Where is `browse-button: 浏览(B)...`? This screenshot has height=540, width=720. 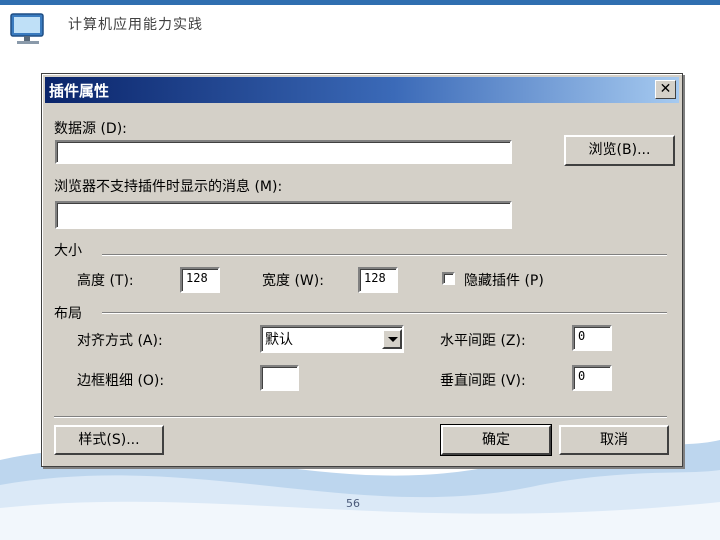
browse-button: 浏览(B)... is located at coordinates (619, 150).